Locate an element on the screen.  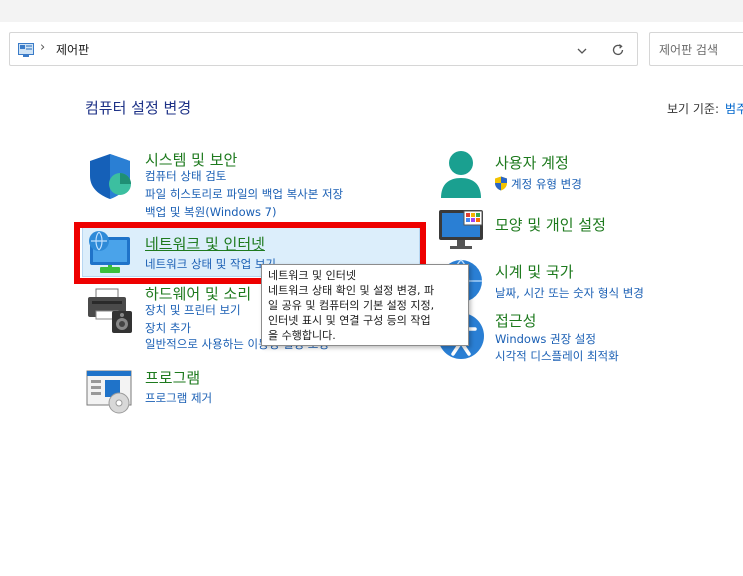
link-uninstall-program: 프로그램 제거 is located at coordinates (178, 398).